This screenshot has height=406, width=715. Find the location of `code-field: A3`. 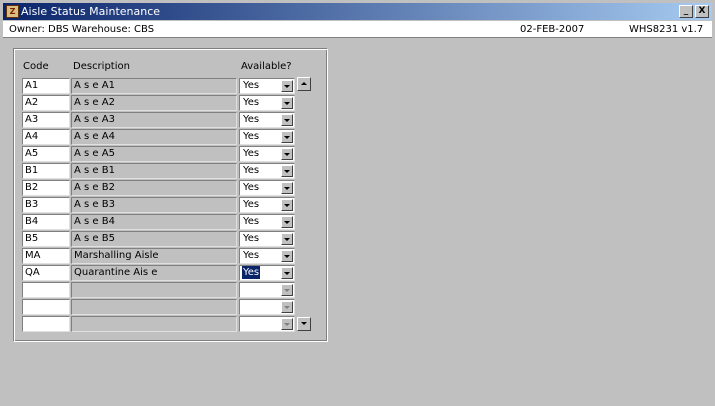

code-field: A3 is located at coordinates (46, 120).